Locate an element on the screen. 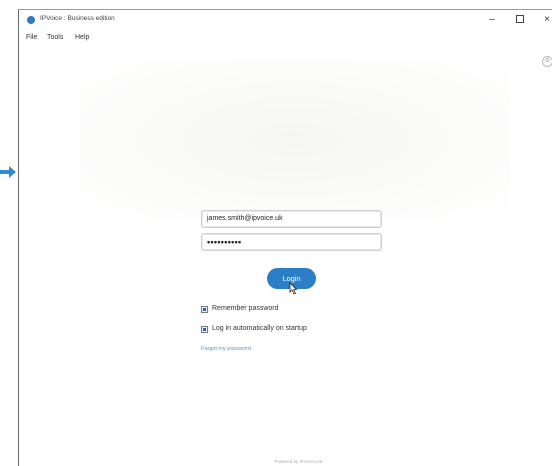 Image resolution: width=552 pixels, height=466 pixels. settings-circle-icon: ⚙ is located at coordinates (547, 61).